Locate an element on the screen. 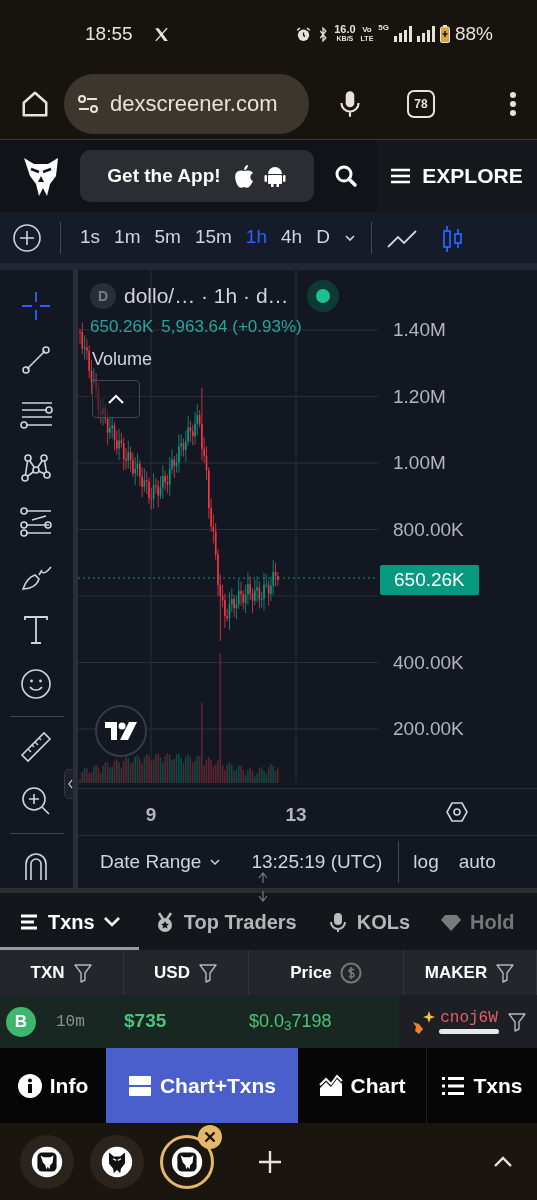  timeframe-tab: 1h is located at coordinates (256, 237).